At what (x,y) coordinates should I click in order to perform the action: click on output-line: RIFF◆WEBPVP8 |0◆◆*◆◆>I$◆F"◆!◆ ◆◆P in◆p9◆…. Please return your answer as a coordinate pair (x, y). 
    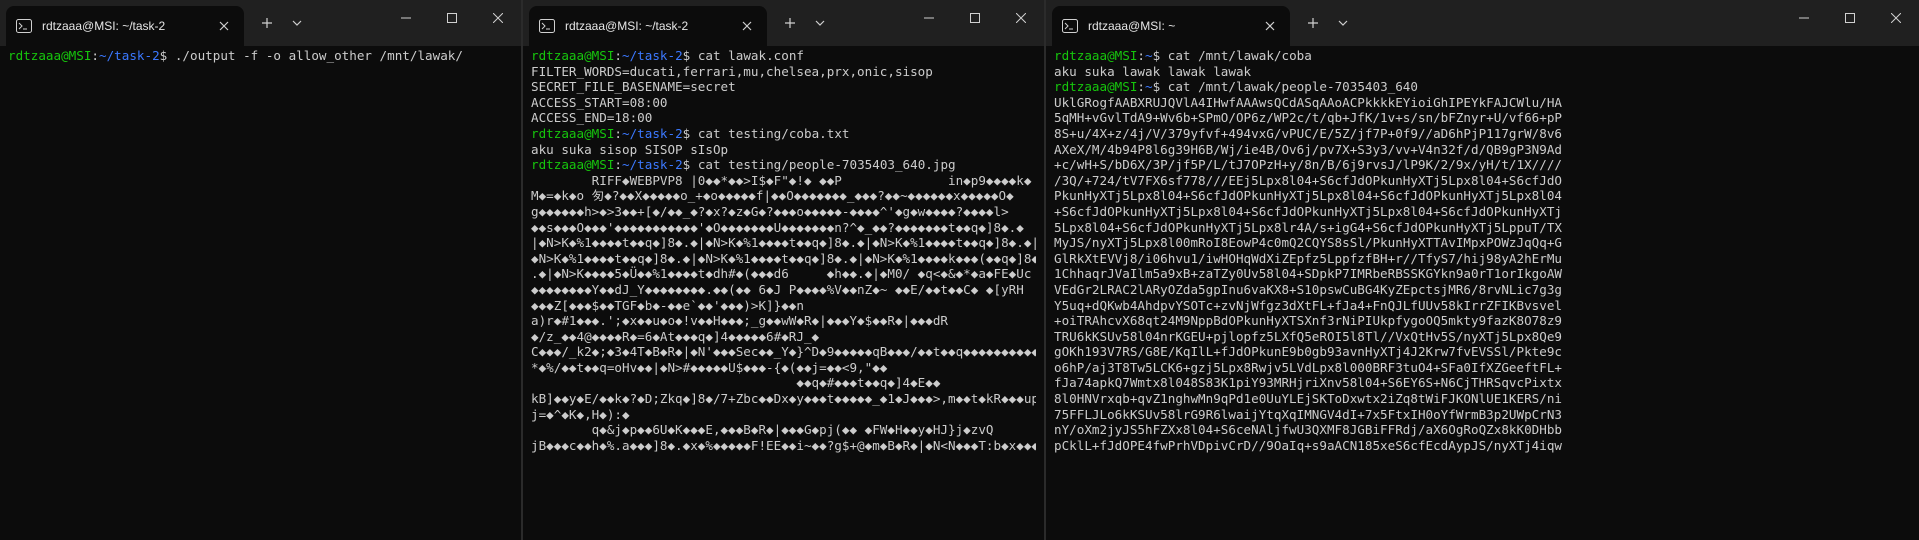
    Looking at the image, I should click on (781, 180).